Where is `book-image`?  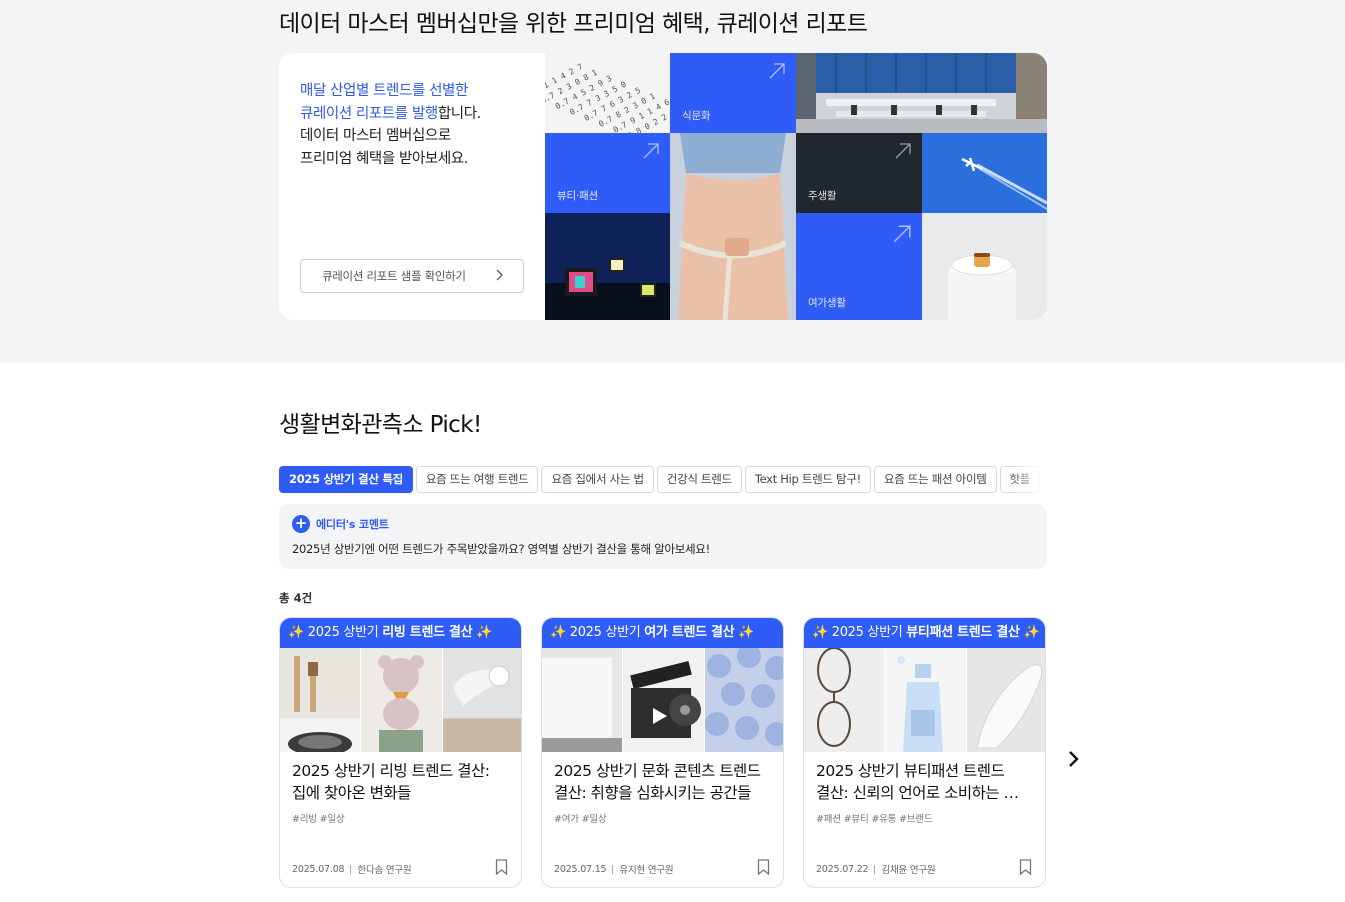
book-image is located at coordinates (583, 700).